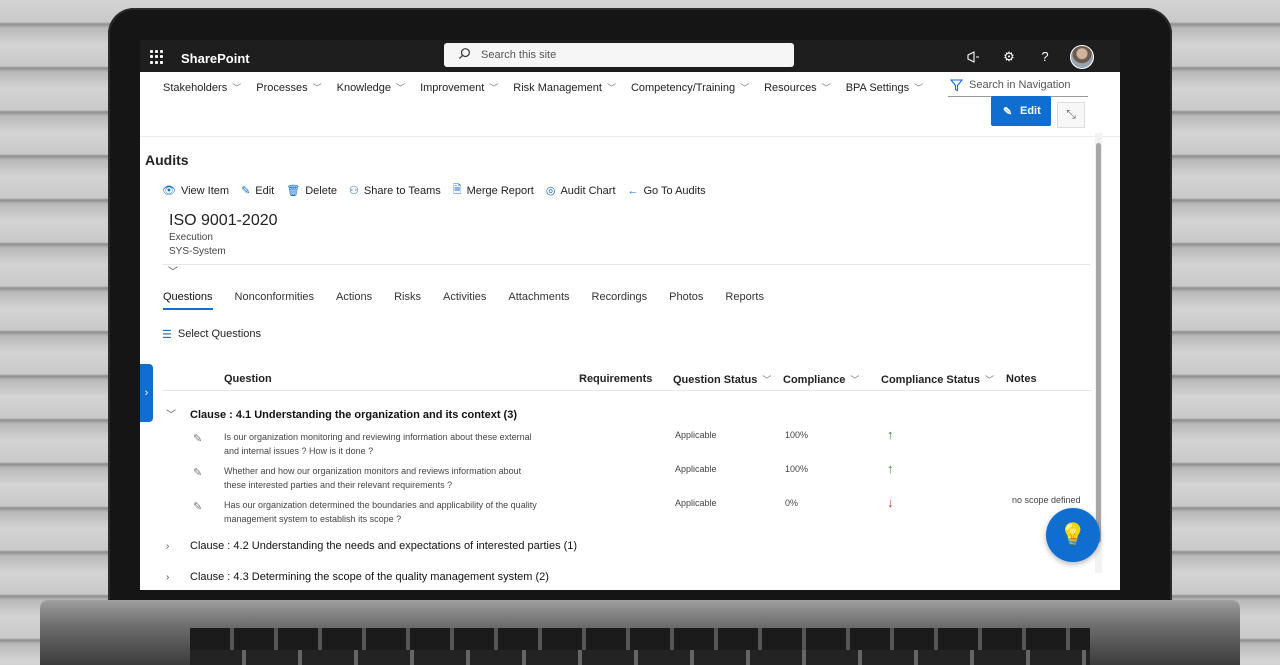 The width and height of the screenshot is (1280, 665). Describe the element at coordinates (293, 191) in the screenshot. I see `trash-icon: 🗑` at that location.